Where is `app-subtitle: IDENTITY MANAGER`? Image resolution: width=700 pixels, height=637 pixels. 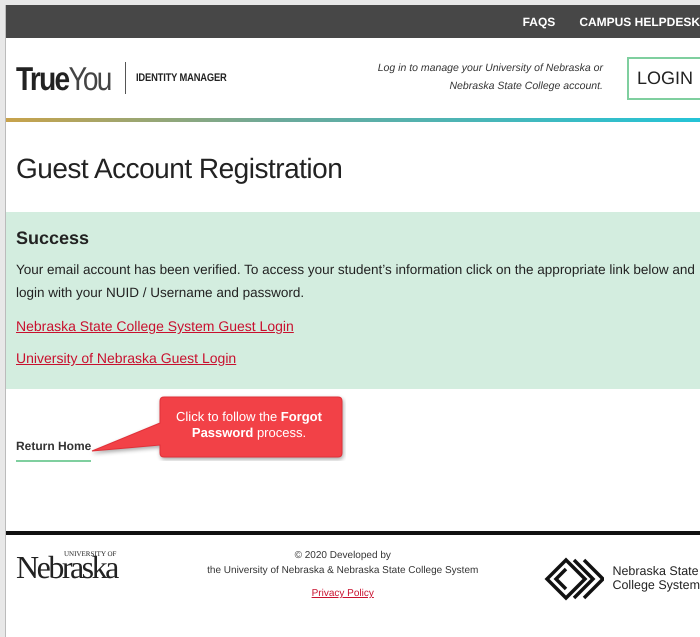 app-subtitle: IDENTITY MANAGER is located at coordinates (181, 78).